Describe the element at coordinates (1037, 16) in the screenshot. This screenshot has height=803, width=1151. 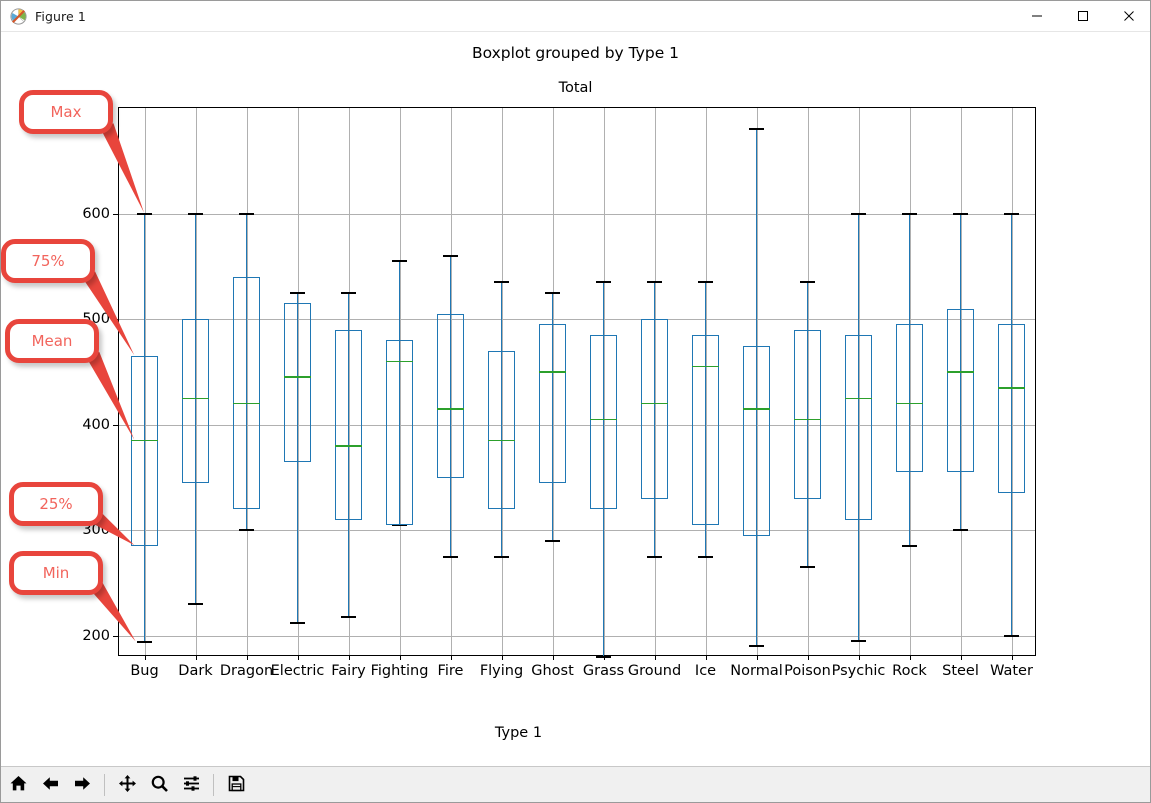
I see `minimize-button` at that location.